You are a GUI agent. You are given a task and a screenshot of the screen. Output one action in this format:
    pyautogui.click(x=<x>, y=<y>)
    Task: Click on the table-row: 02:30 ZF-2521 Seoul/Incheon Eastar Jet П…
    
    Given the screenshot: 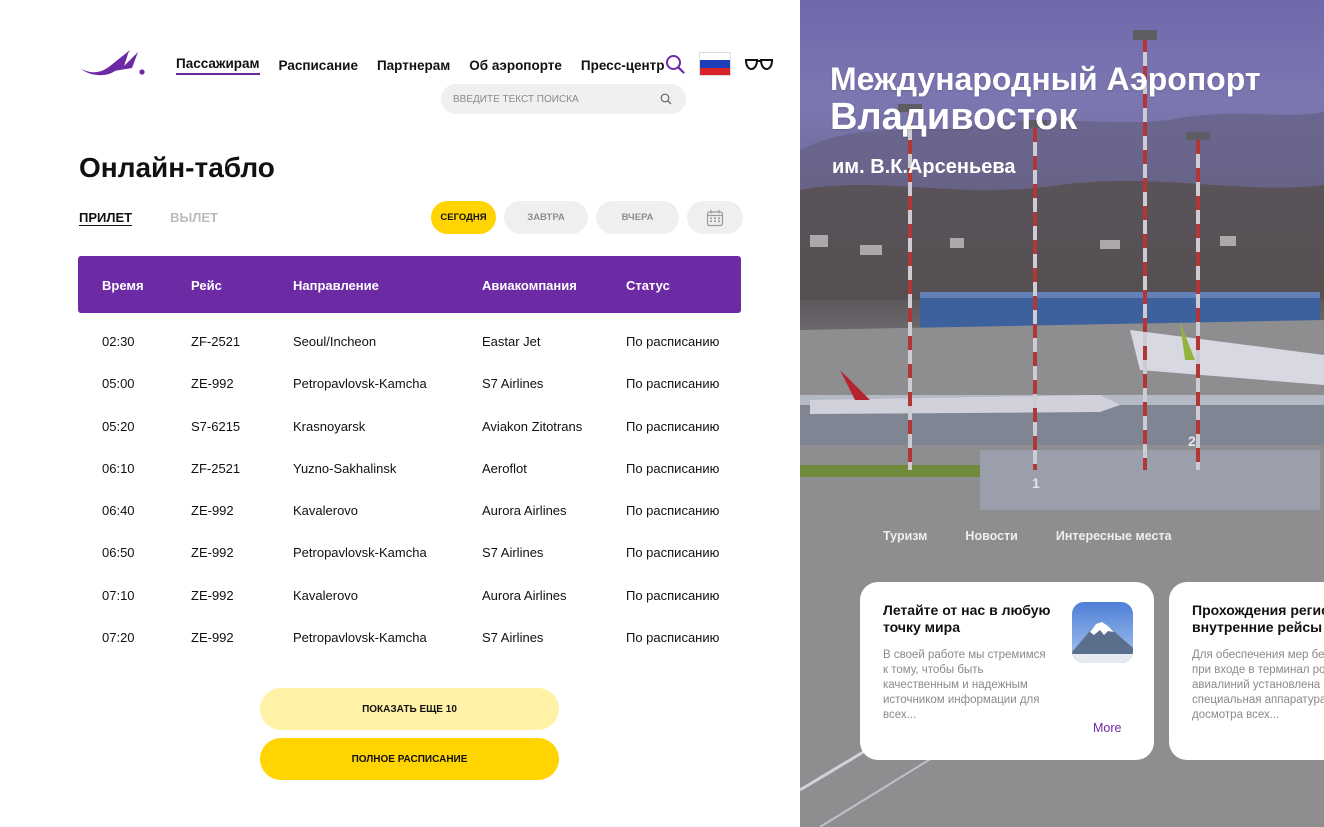 What is the action you would take?
    pyautogui.click(x=409, y=341)
    